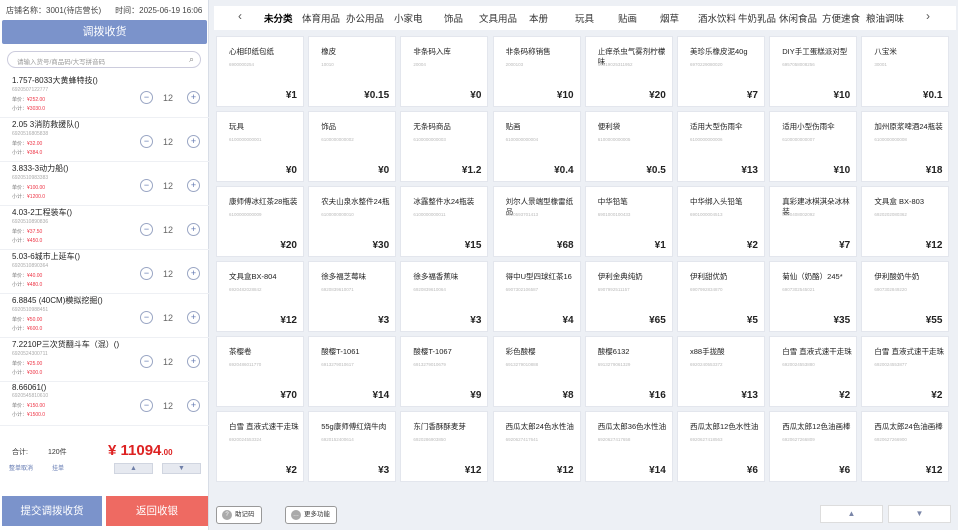 The width and height of the screenshot is (958, 530). What do you see at coordinates (104, 59) in the screenshot?
I see `search-input: 请输入货号/商品码/大写拼音码 ⌕` at bounding box center [104, 59].